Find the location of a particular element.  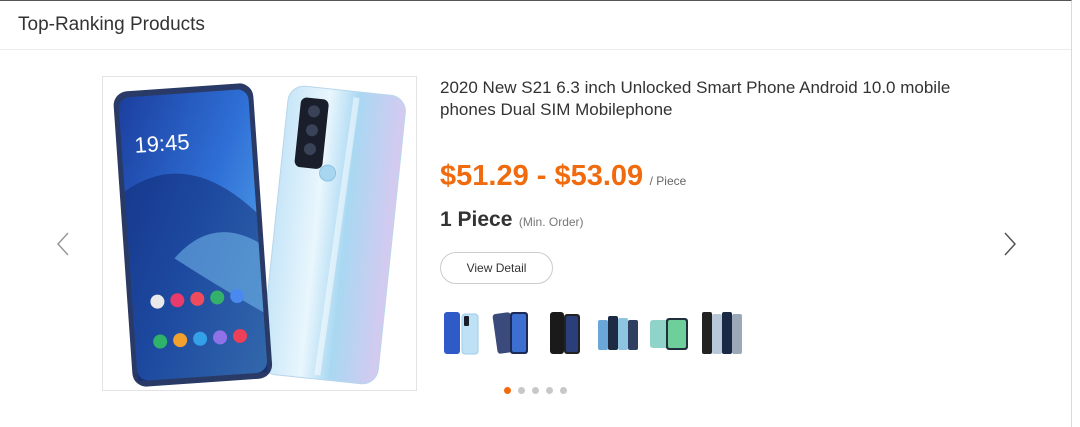

price-range: $51.29 - $53.09 is located at coordinates (542, 176).